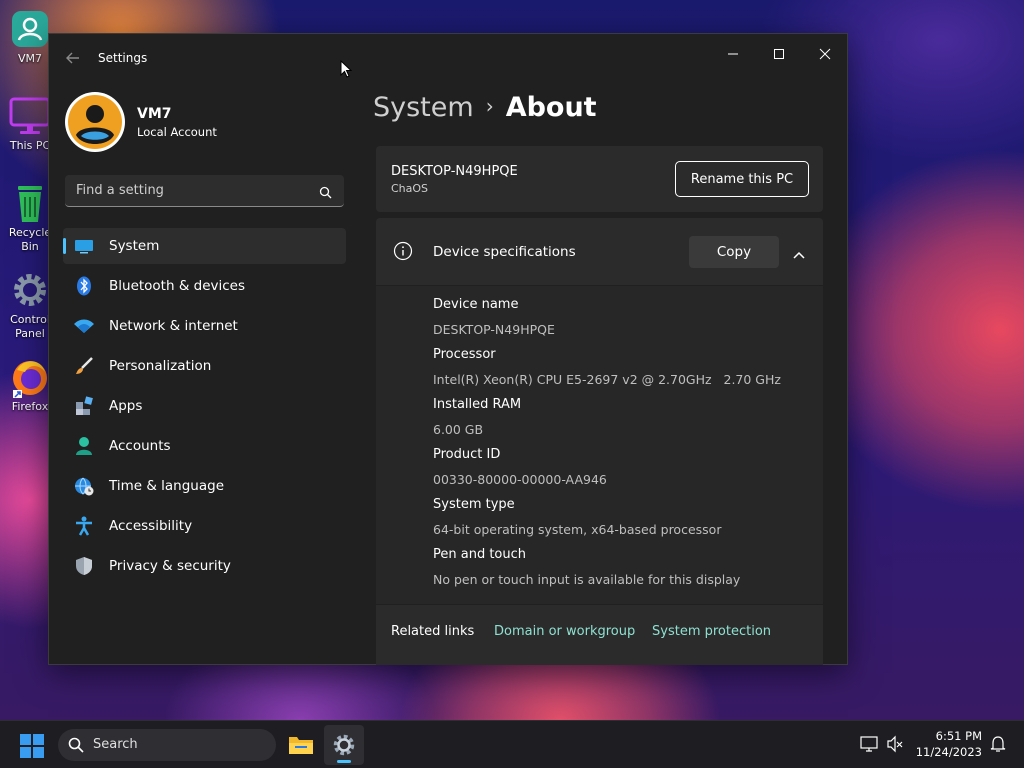  What do you see at coordinates (160, 366) in the screenshot?
I see `nav-label: Personalization` at bounding box center [160, 366].